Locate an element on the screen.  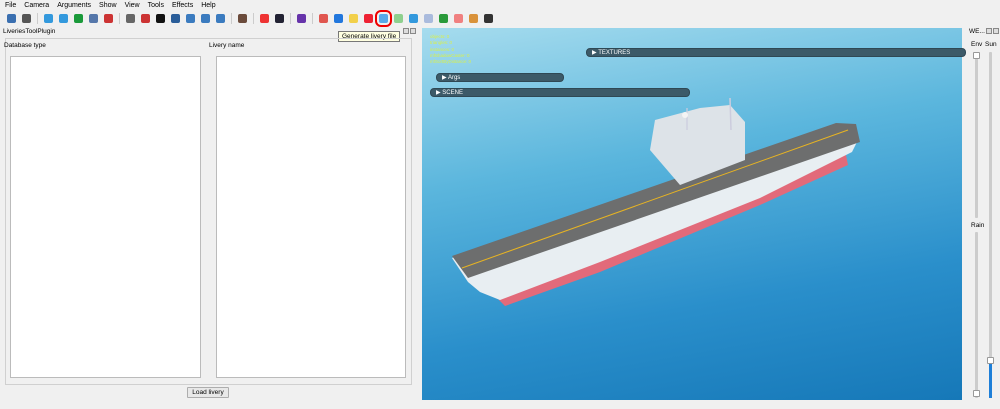
plug-icon is located at coordinates (488, 18).